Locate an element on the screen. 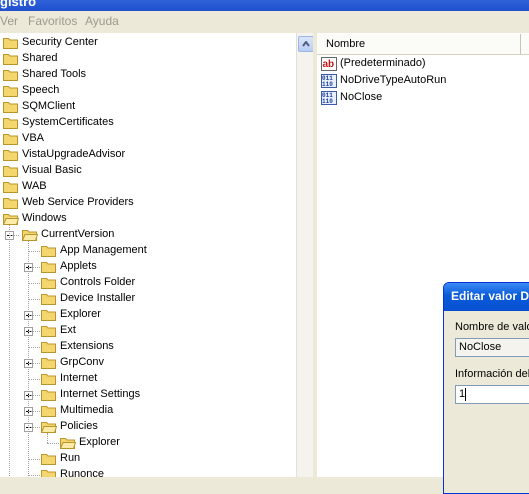 This screenshot has height=494, width=529. tree-item: Windows is located at coordinates (148, 219).